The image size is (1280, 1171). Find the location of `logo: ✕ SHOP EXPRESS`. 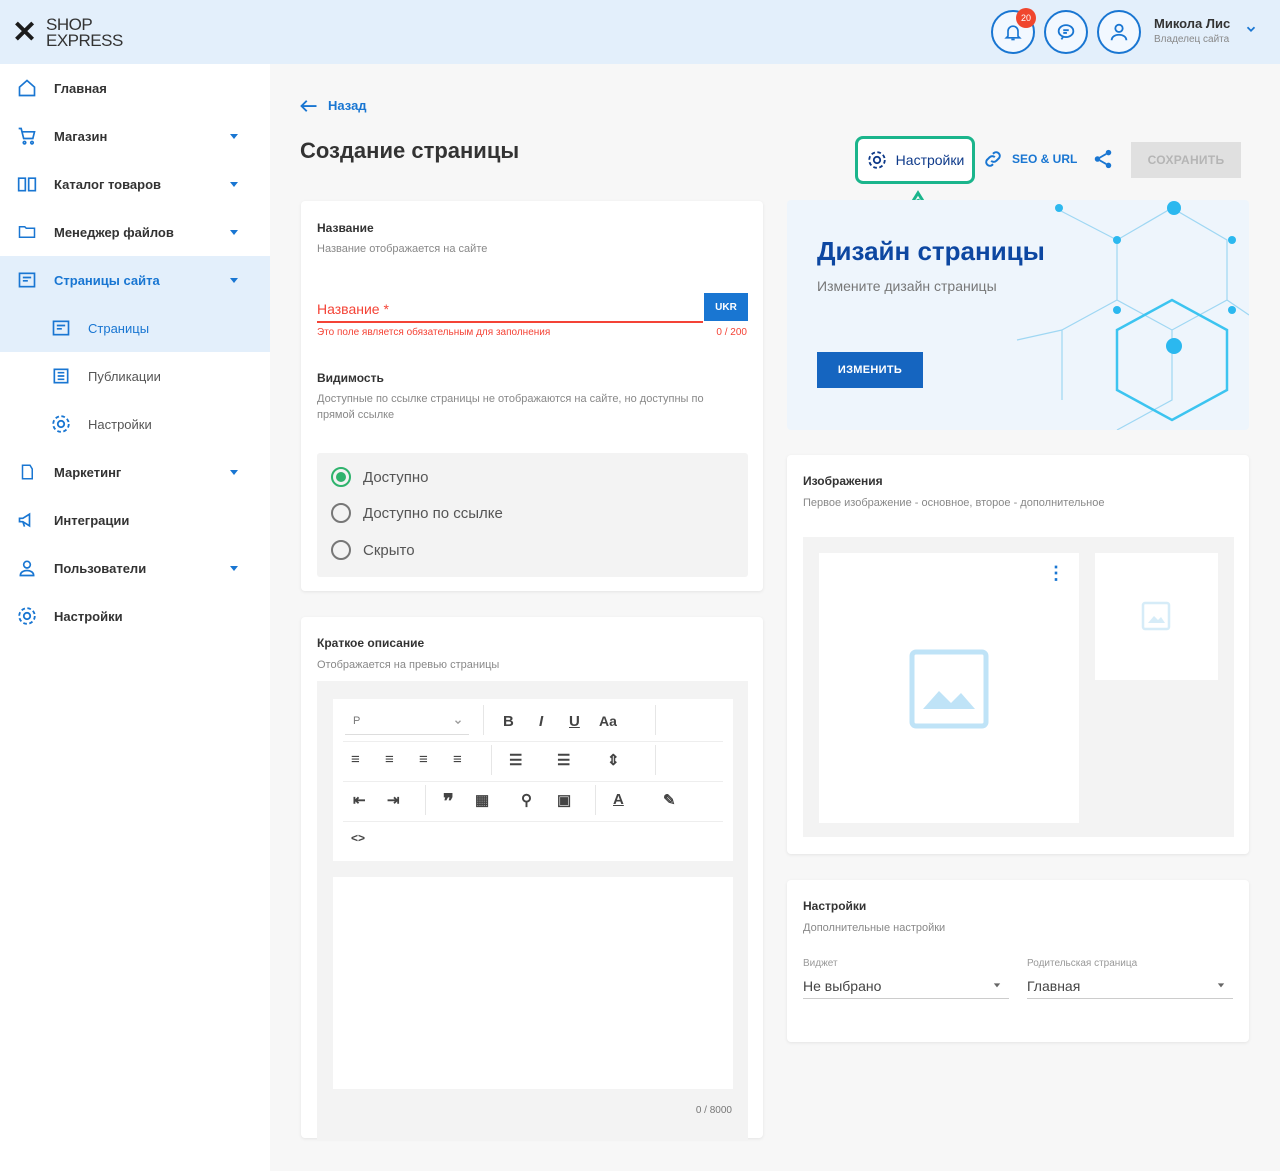

logo: ✕ SHOP EXPRESS is located at coordinates (67, 33).